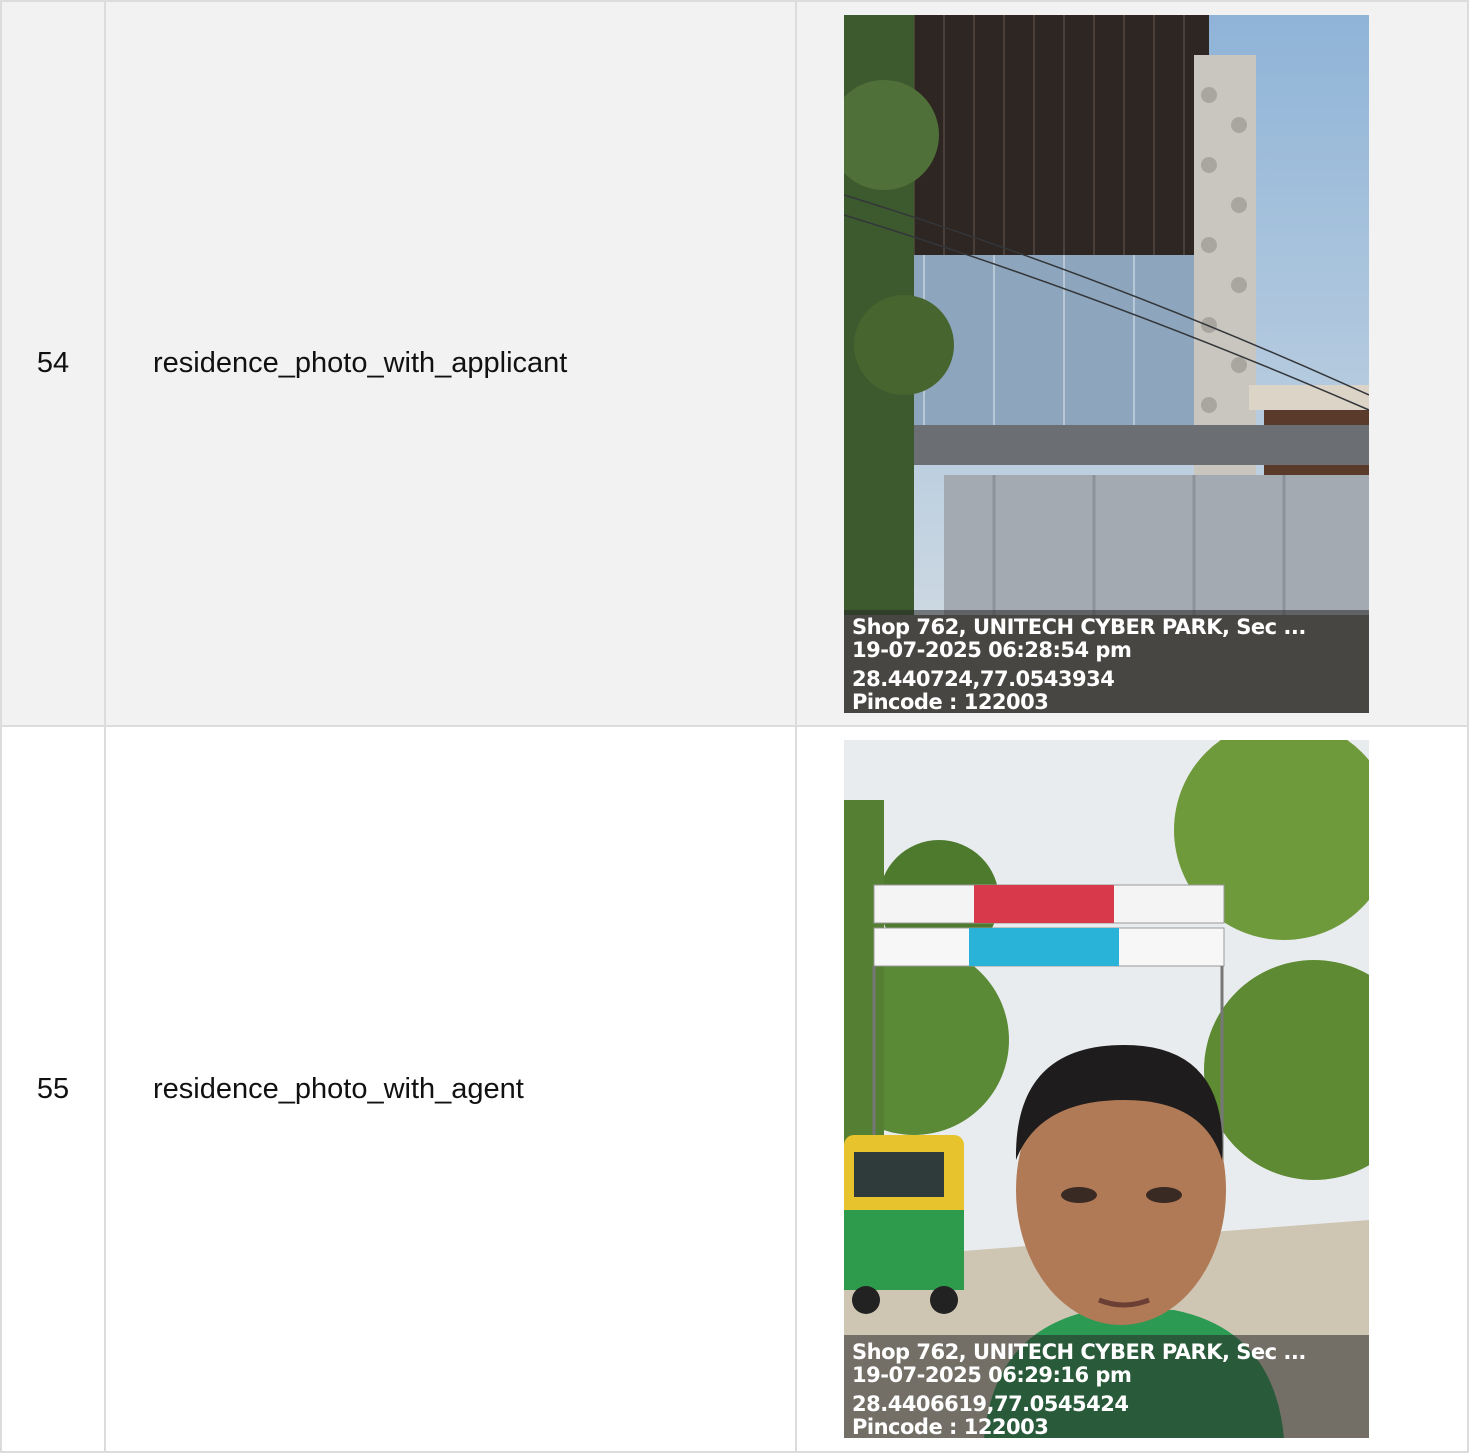  What do you see at coordinates (990, 1404) in the screenshot?
I see `stamp-coordinates: 28.4406619,77.0545424` at bounding box center [990, 1404].